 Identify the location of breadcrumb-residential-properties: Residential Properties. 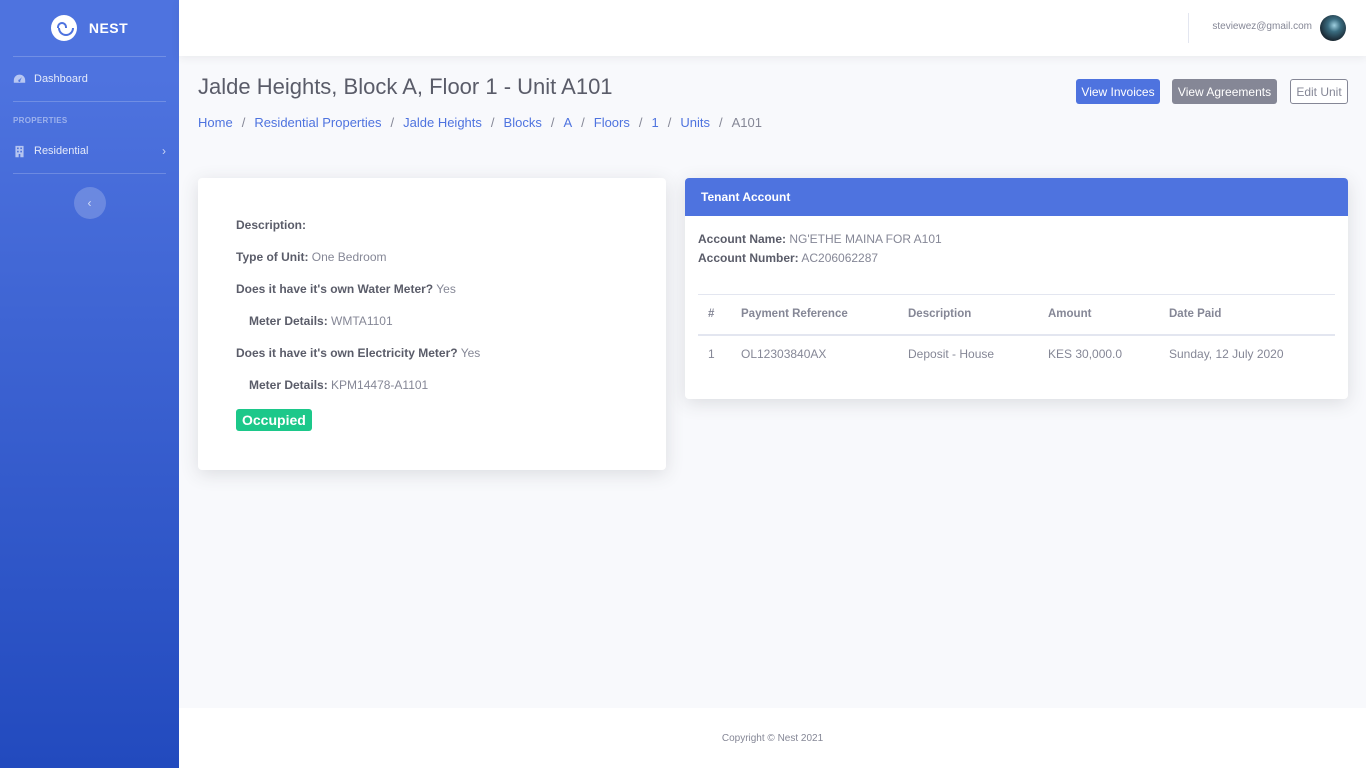
(317, 122).